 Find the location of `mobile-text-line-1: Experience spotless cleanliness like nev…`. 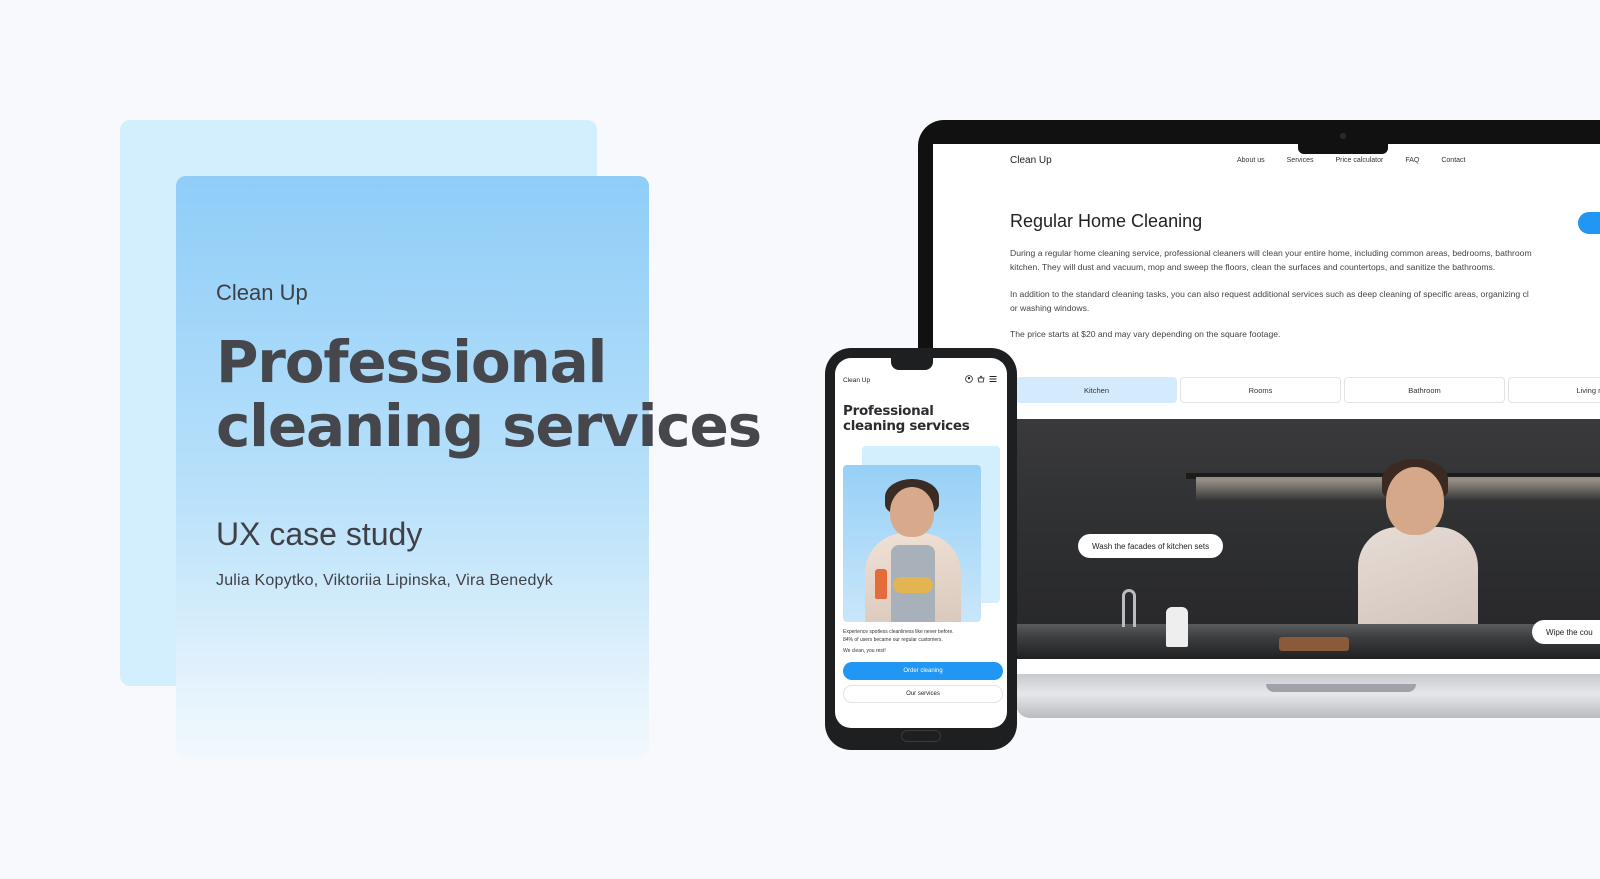

mobile-text-line-1: Experience spotless cleanliness like nev… is located at coordinates (898, 632).